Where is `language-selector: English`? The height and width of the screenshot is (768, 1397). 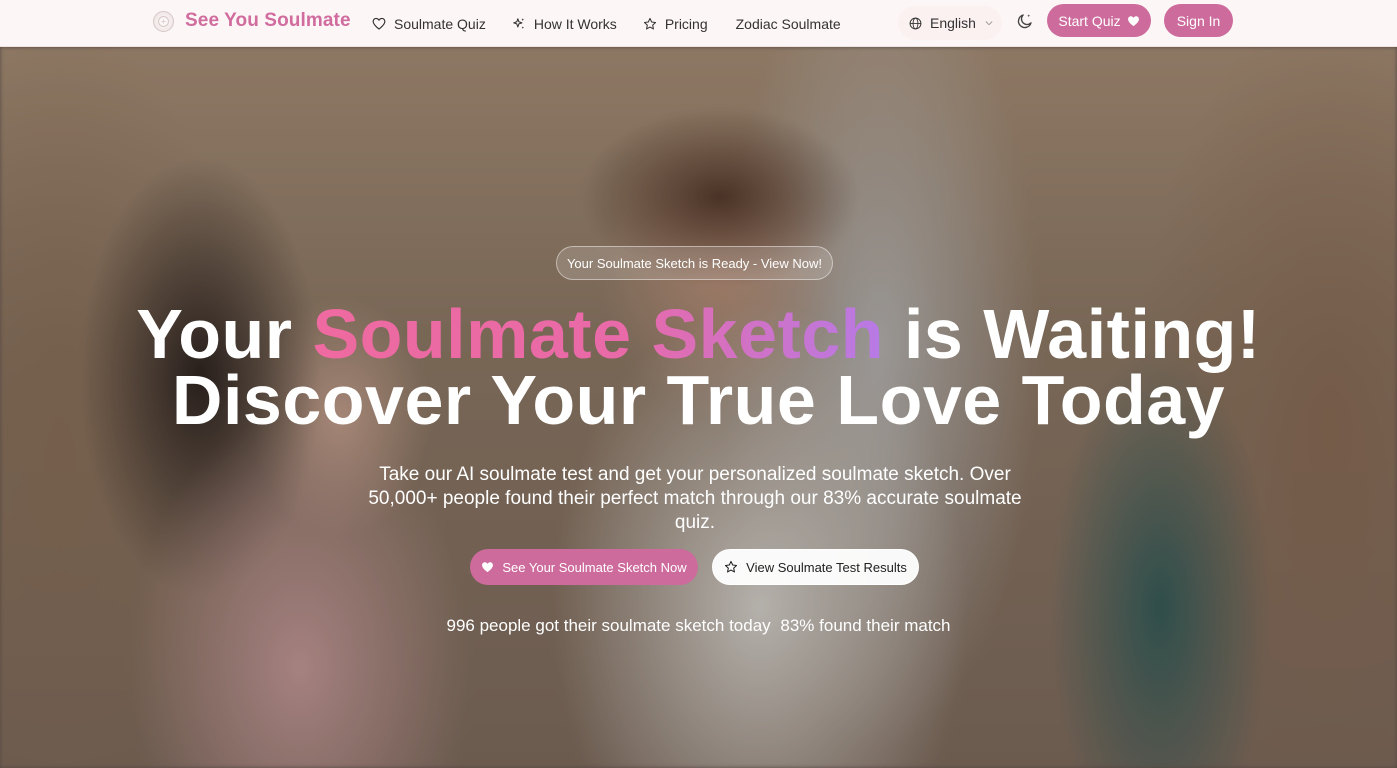
language-selector: English is located at coordinates (950, 23).